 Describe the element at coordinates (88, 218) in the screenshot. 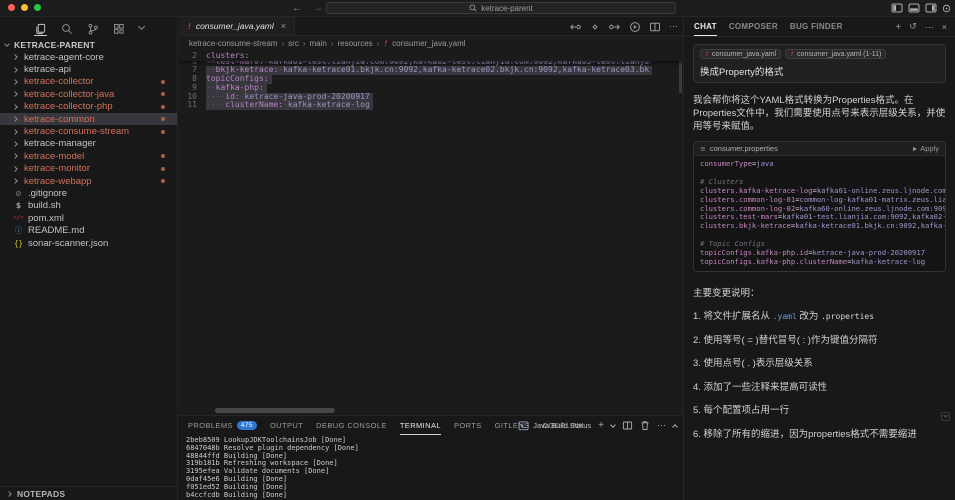

I see `tree-item-pom-xml: </> pom.xml` at that location.